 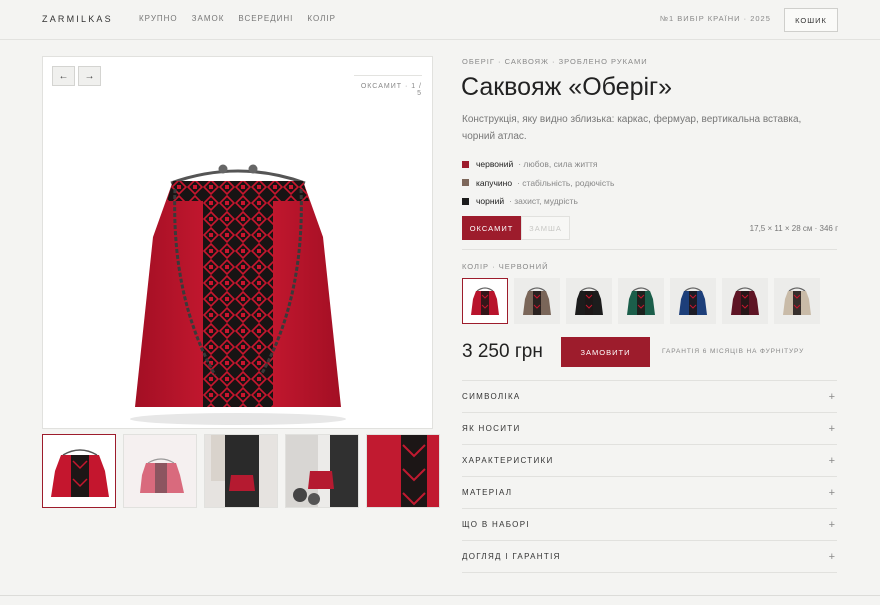 What do you see at coordinates (491, 428) in the screenshot?
I see `accordion-label: ЯК НОСИТИ` at bounding box center [491, 428].